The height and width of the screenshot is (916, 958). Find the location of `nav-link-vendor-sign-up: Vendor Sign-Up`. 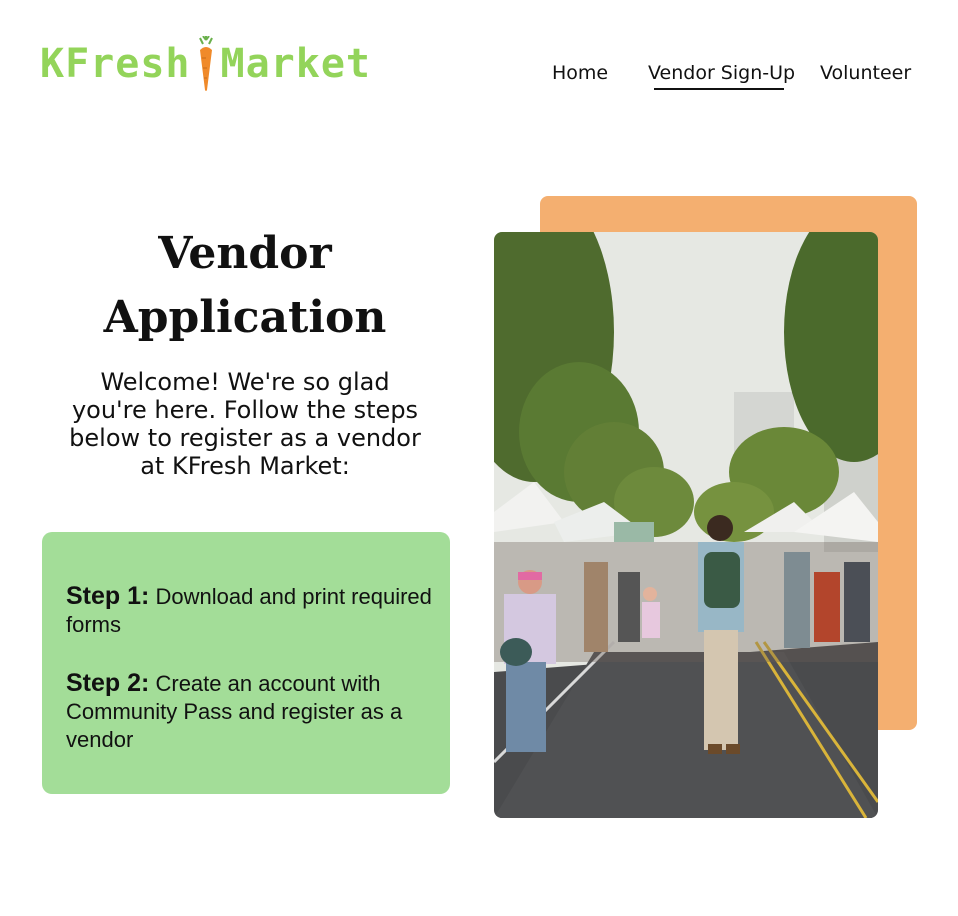

nav-link-vendor-sign-up: Vendor Sign-Up is located at coordinates (721, 73).